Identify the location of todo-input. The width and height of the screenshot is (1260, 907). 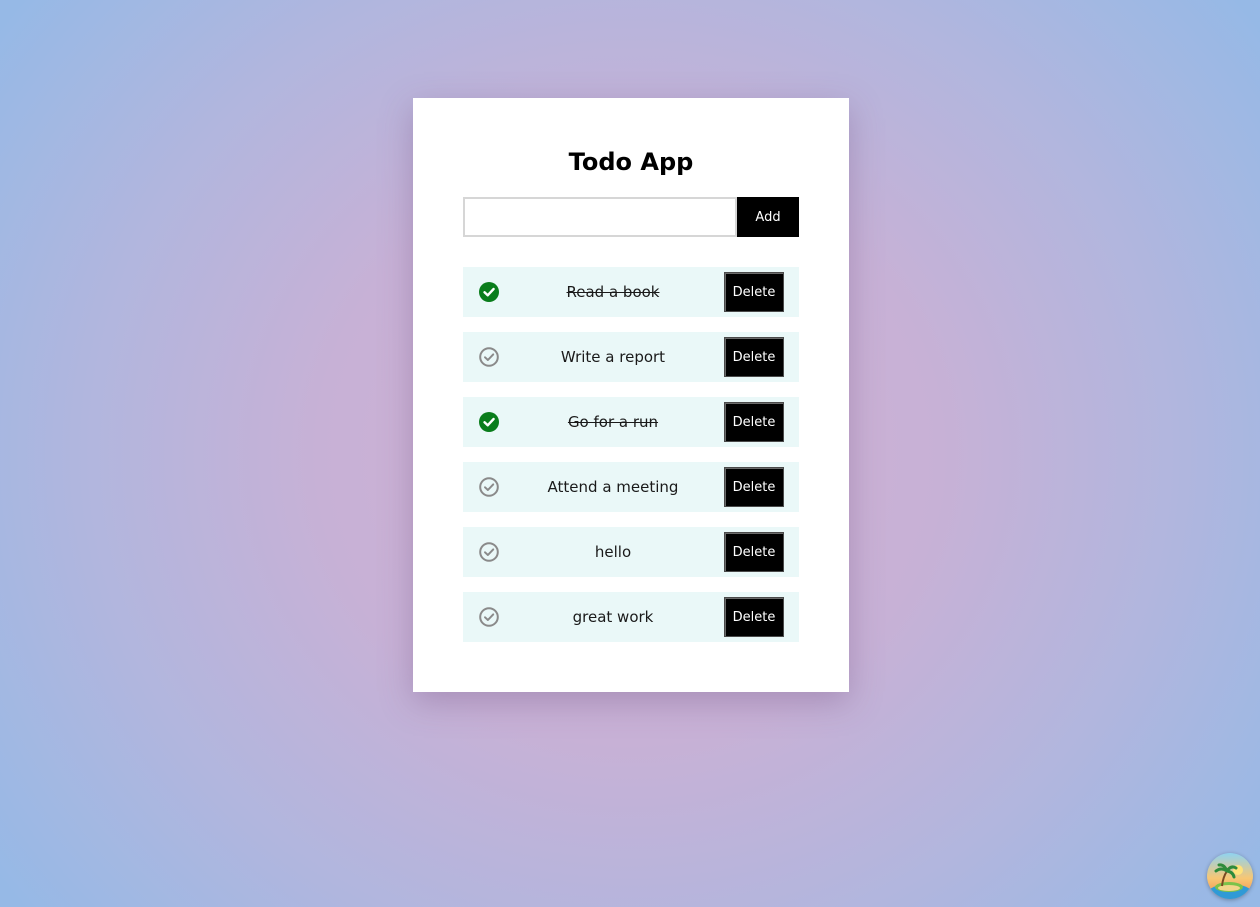
(600, 217).